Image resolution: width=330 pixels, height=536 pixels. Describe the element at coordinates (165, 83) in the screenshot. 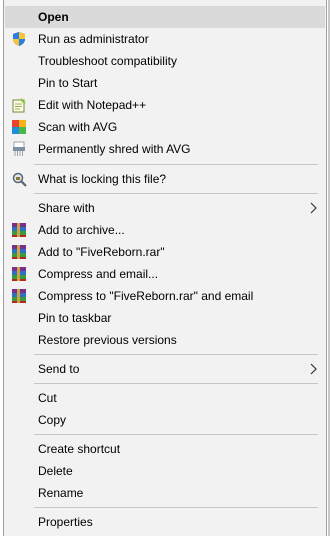

I see `menu-item-pin-to-start: Pin to Start` at that location.